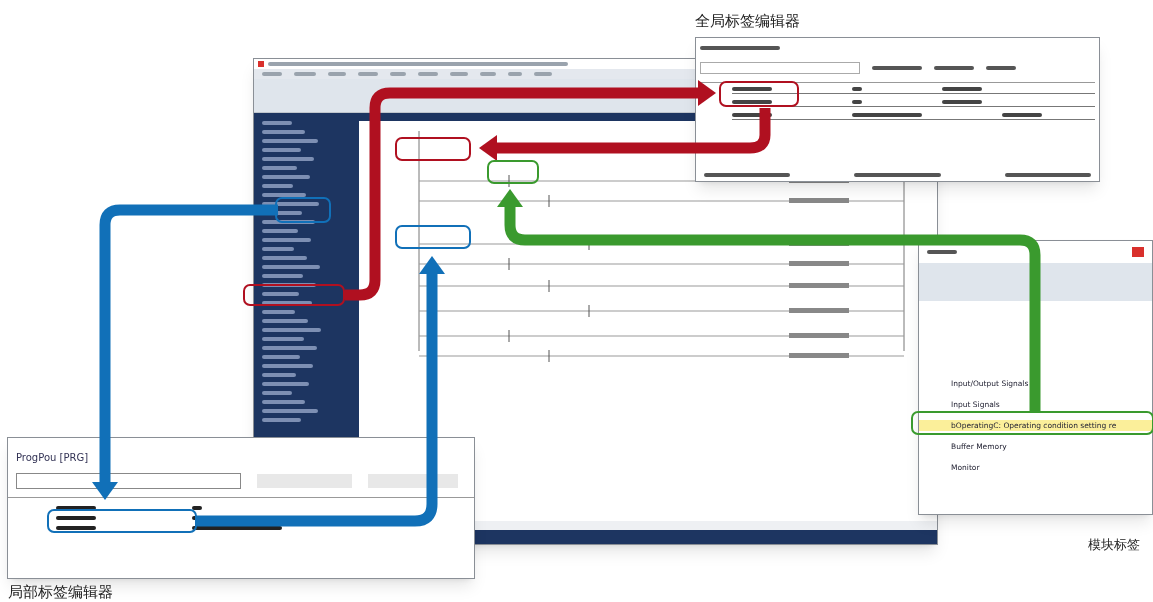 The width and height of the screenshot is (1153, 602). What do you see at coordinates (261, 64) in the screenshot?
I see `app-icon` at bounding box center [261, 64].